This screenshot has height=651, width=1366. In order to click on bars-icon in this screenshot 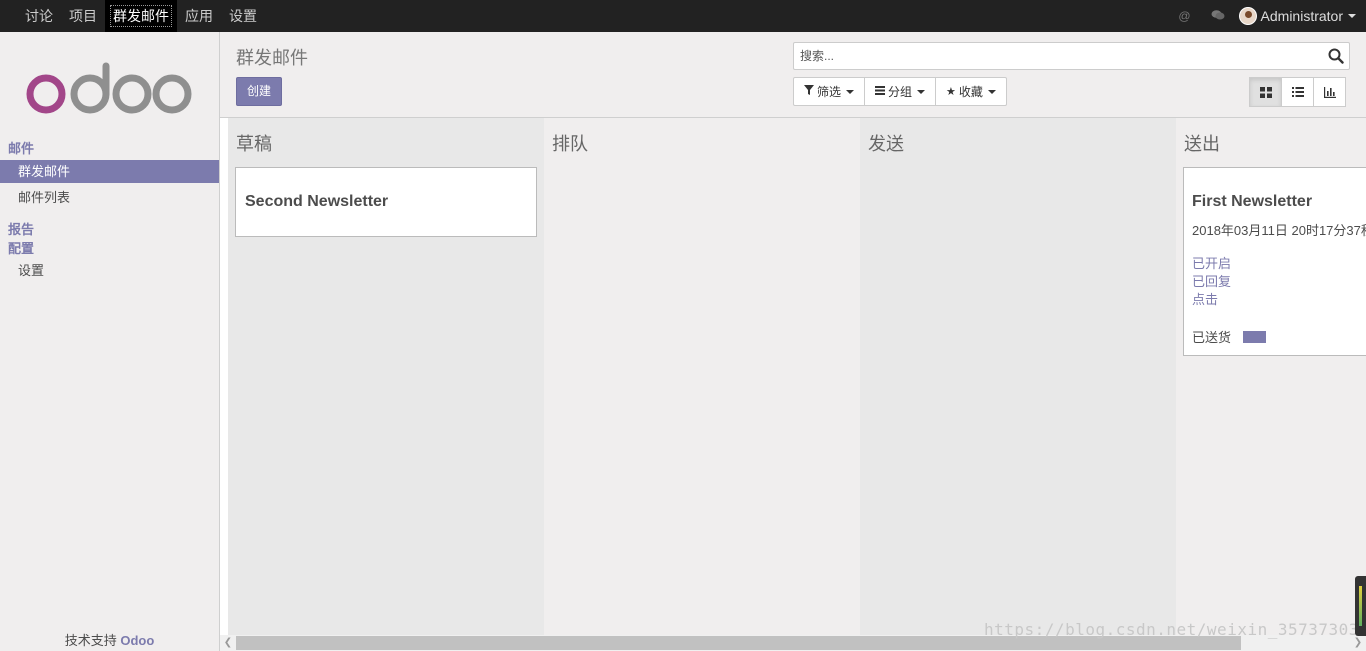, I will do `click(880, 91)`.